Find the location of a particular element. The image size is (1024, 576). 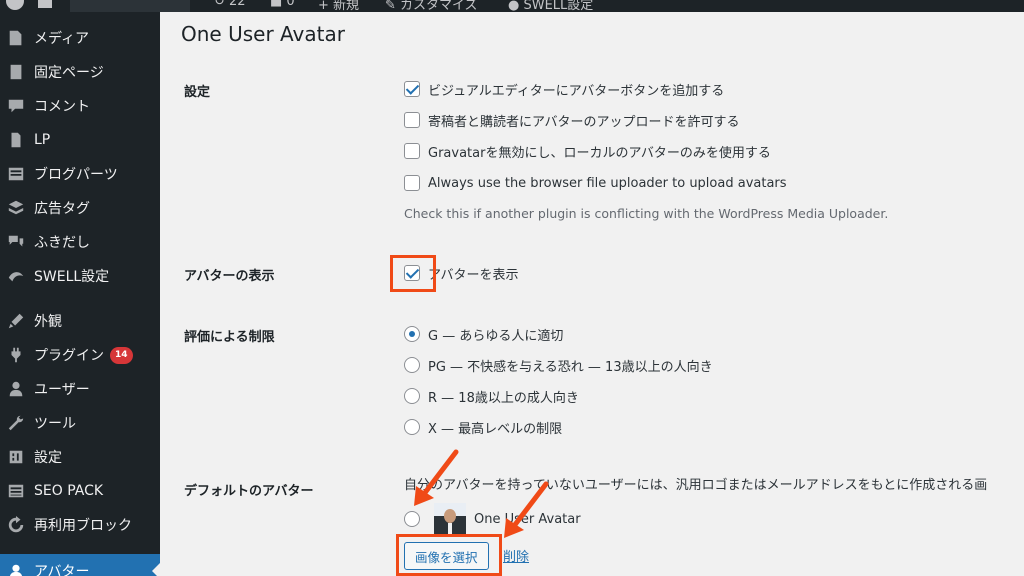

rating-label: 評価による制限 is located at coordinates (229, 337).